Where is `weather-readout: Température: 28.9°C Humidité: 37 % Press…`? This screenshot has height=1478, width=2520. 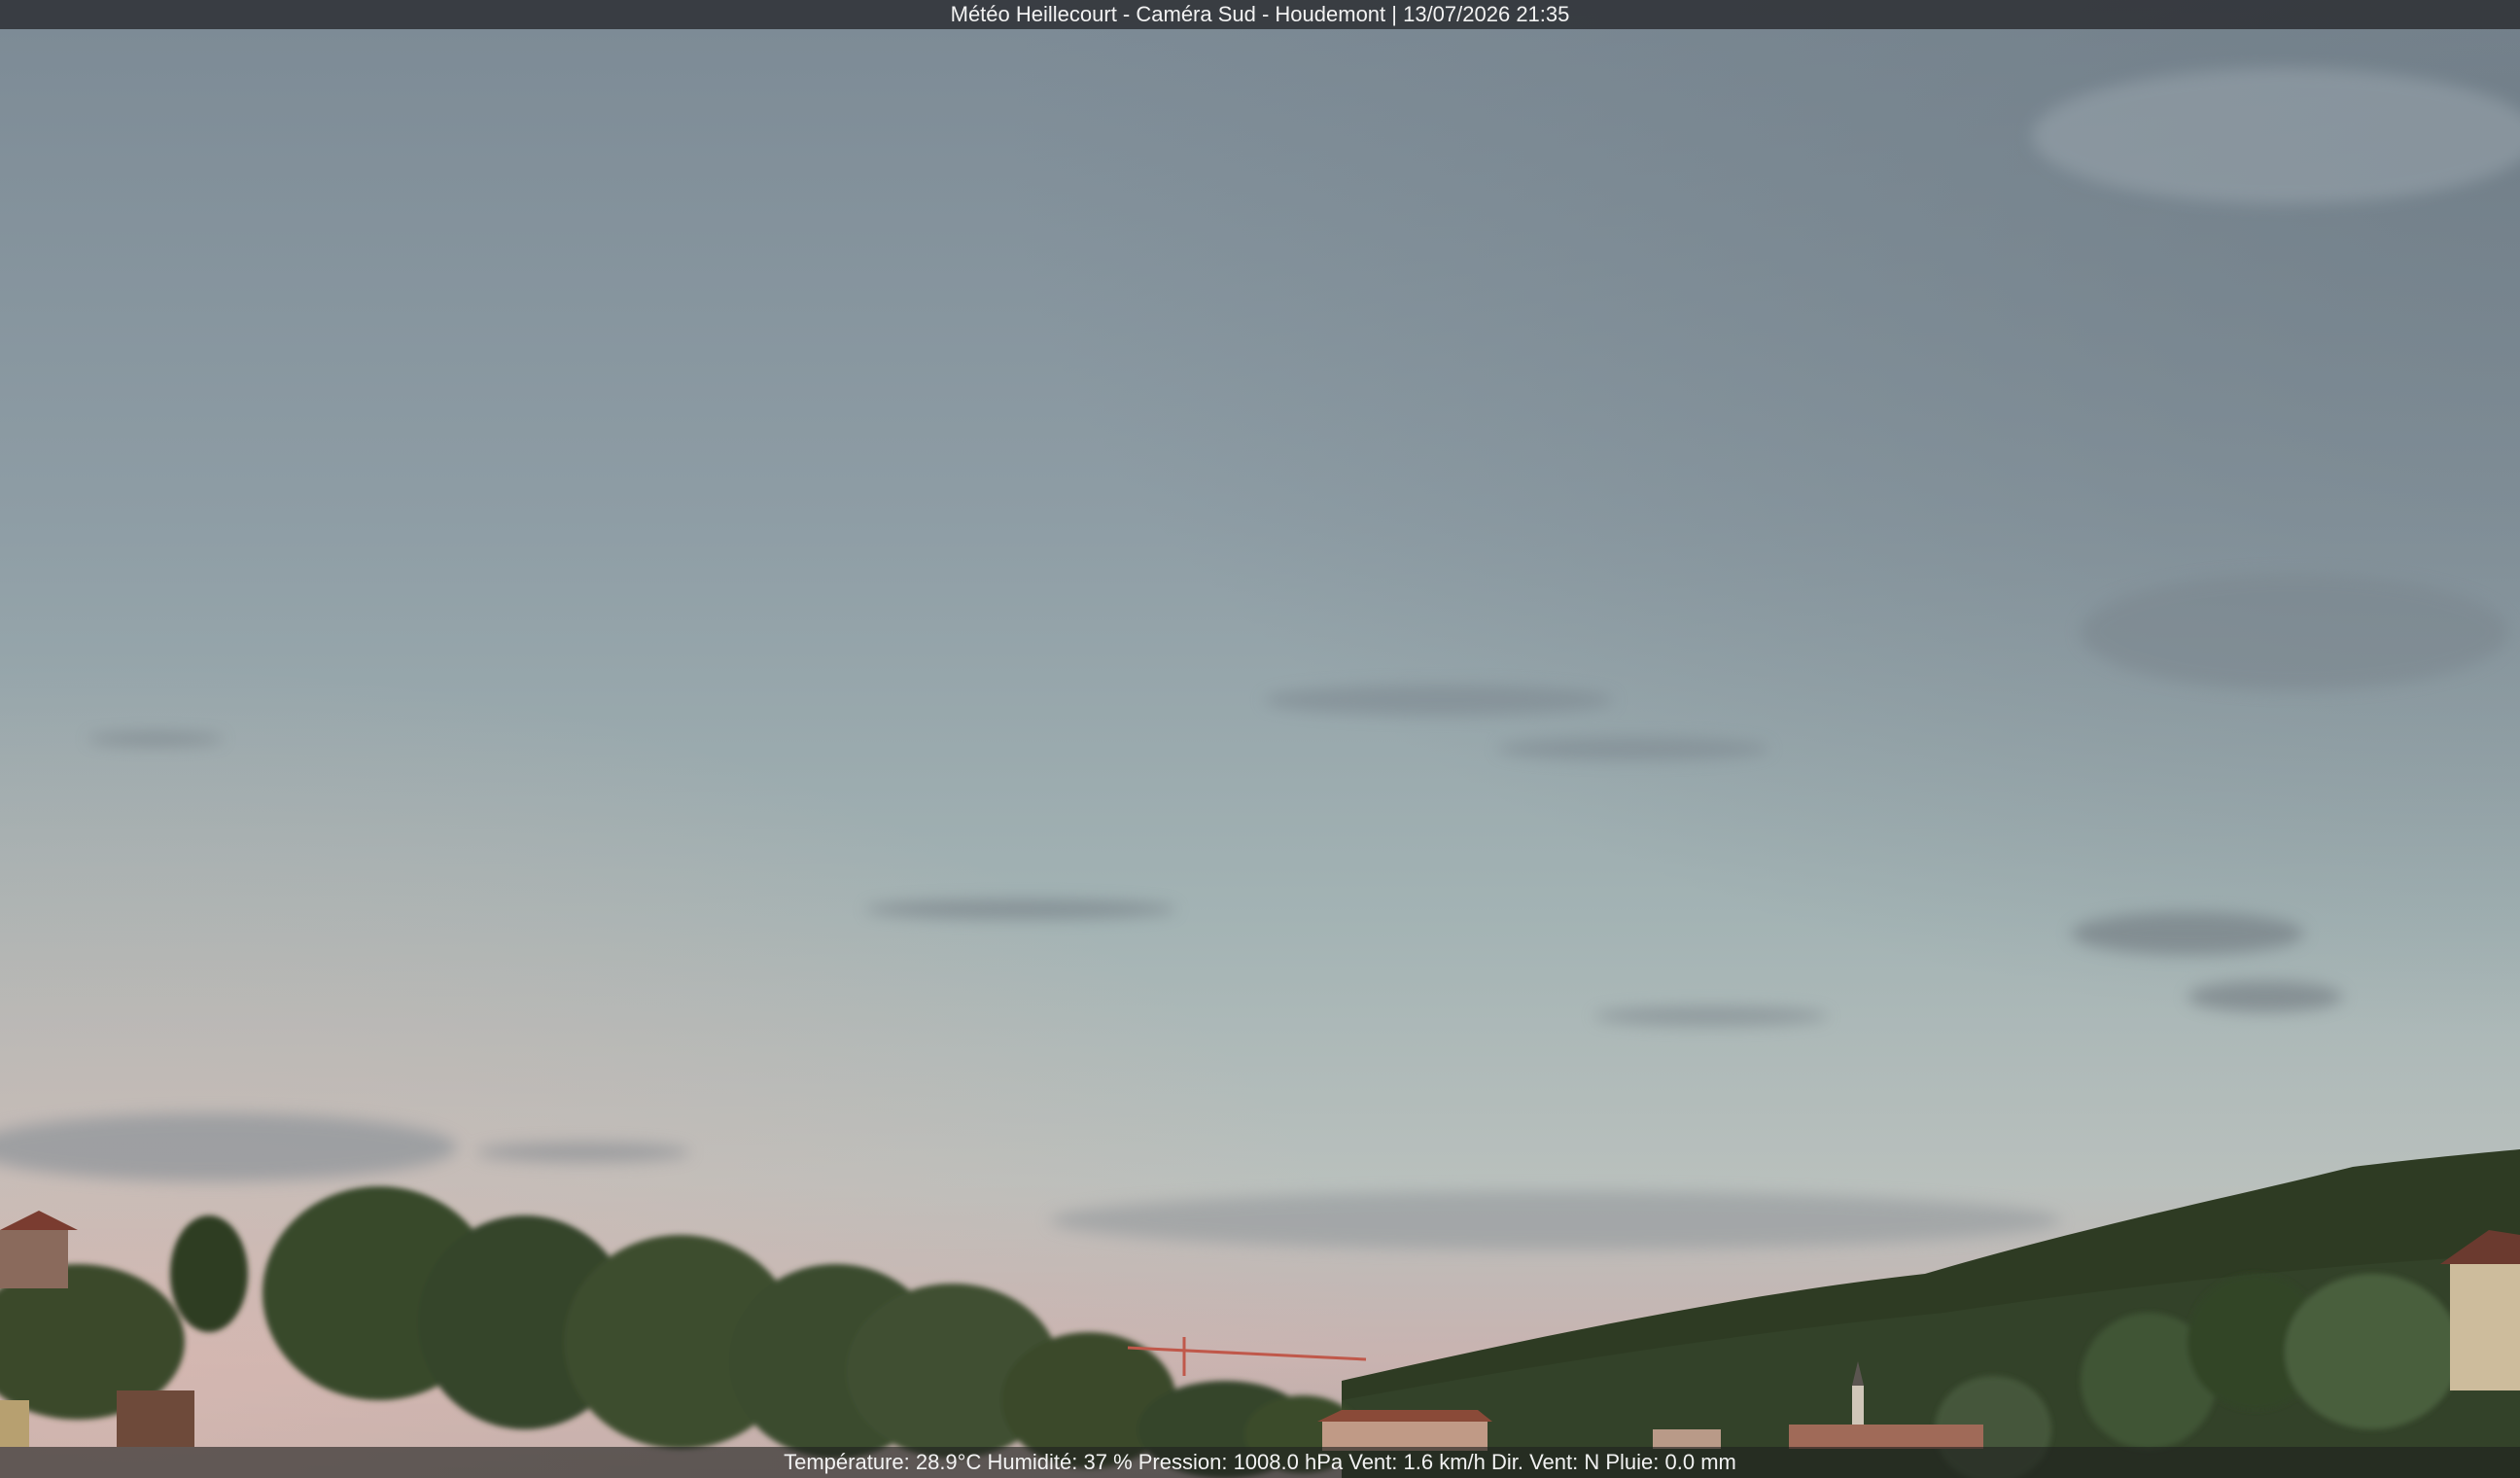
weather-readout: Température: 28.9°C Humidité: 37 % Press… is located at coordinates (1260, 1462).